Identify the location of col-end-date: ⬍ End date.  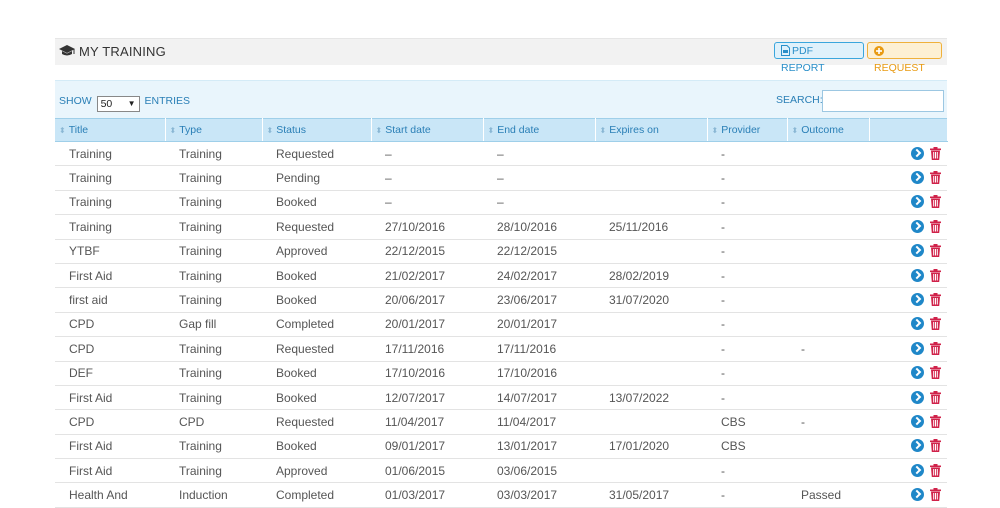
(539, 130).